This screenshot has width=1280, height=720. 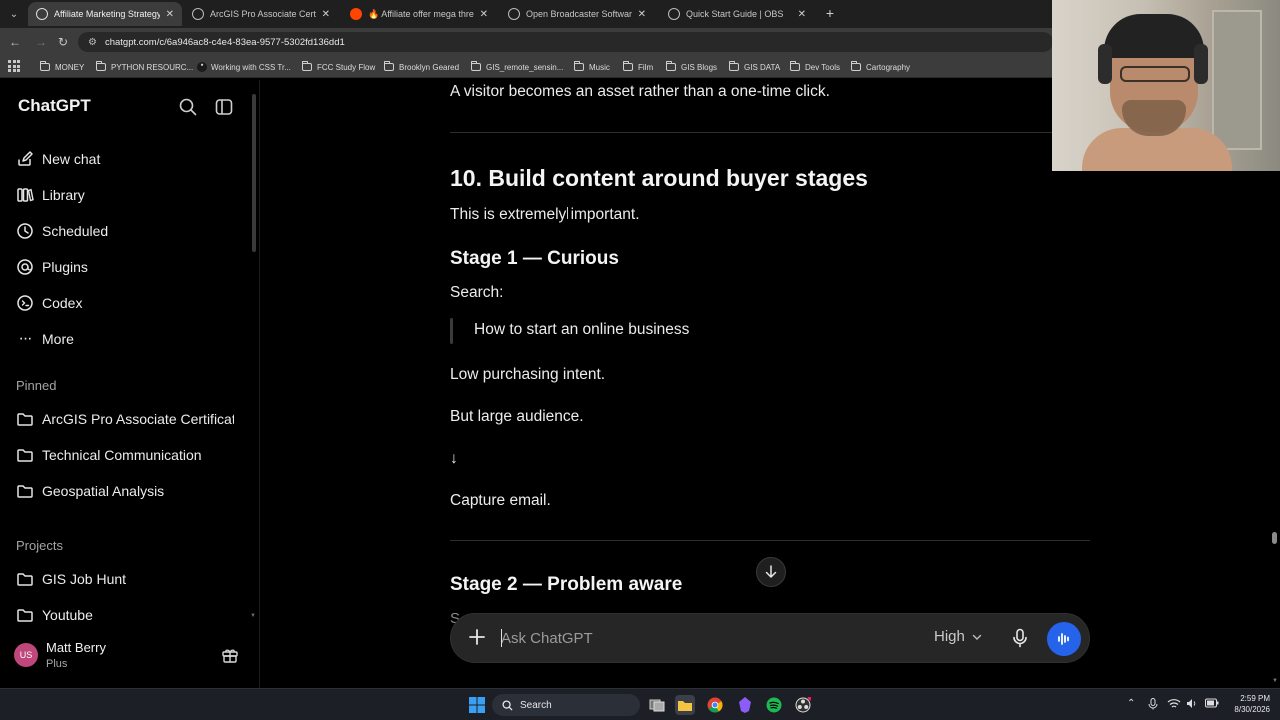 I want to click on sidebar-item-arcgis-pro: ArcGIS Pro Associate Certificati, so click(x=125, y=419).